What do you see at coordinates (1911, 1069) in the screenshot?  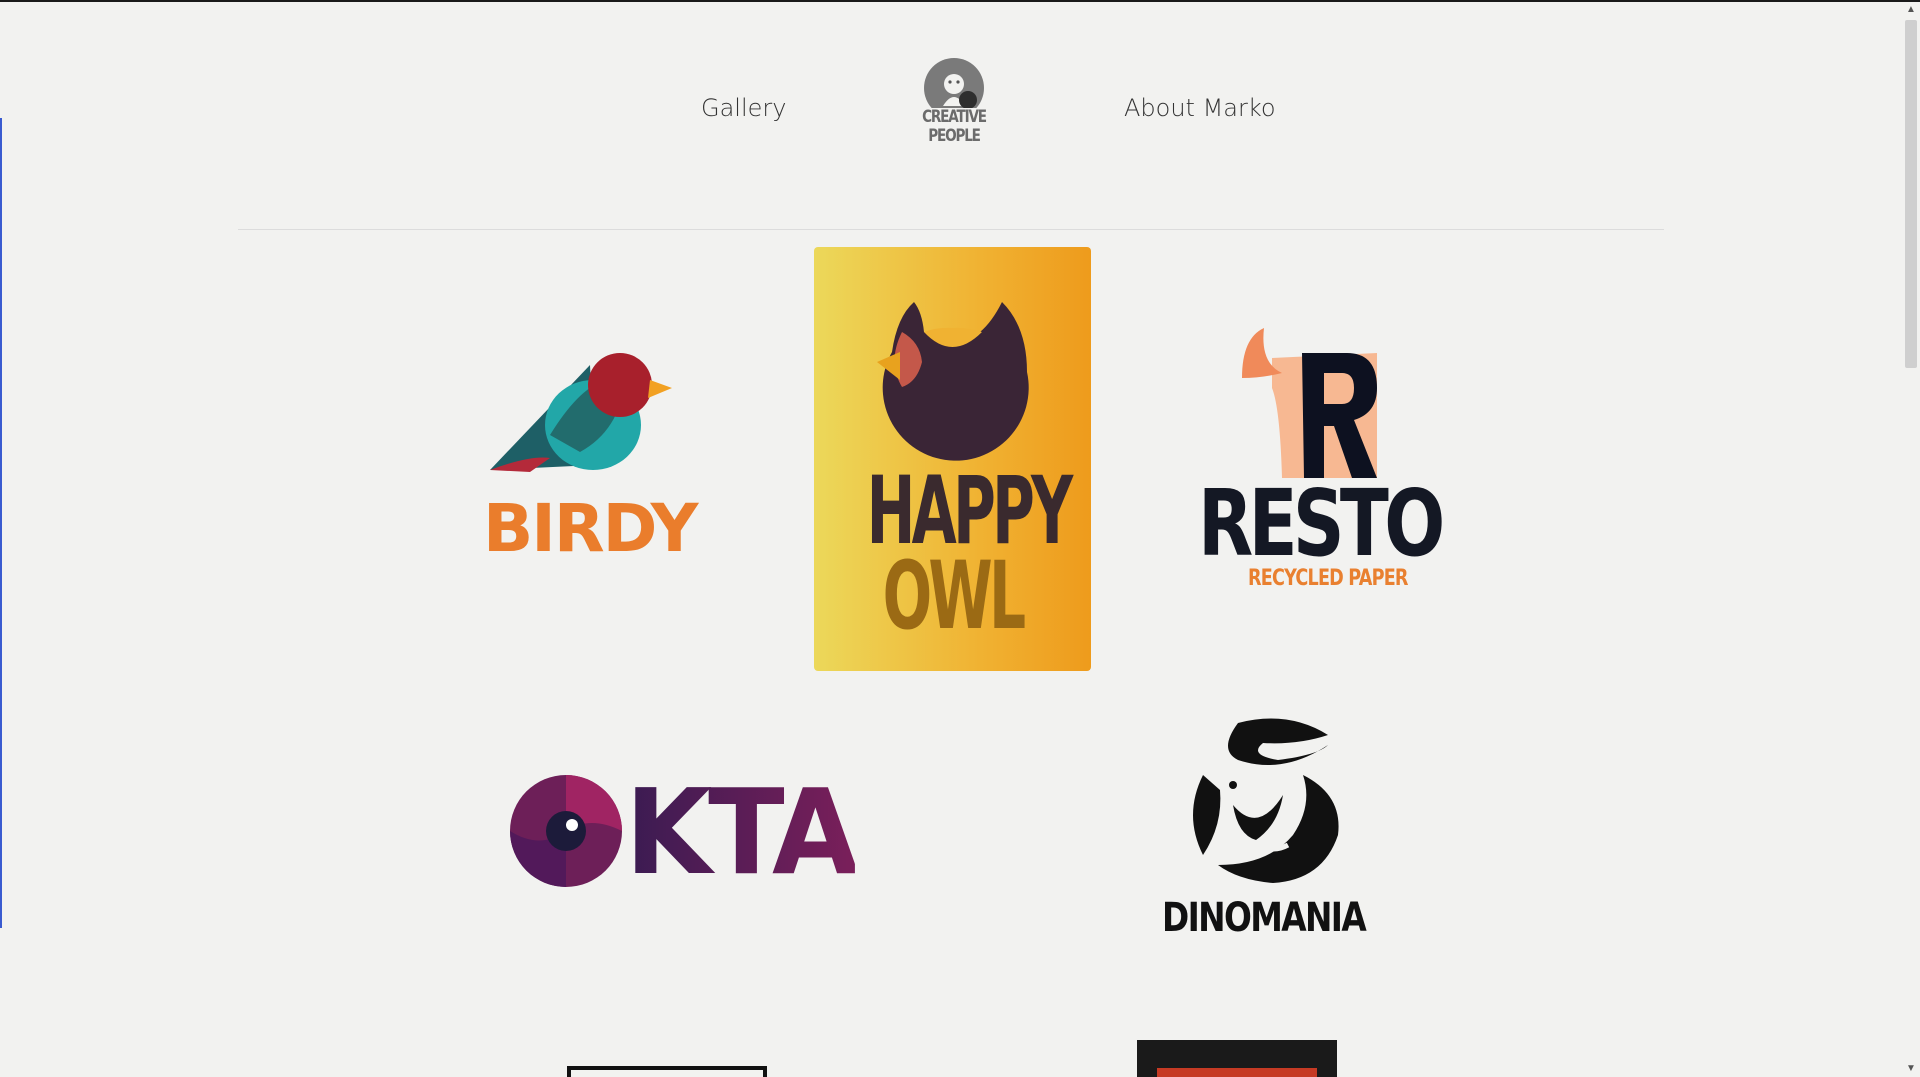 I see `scroll-down-icon: ▼` at bounding box center [1911, 1069].